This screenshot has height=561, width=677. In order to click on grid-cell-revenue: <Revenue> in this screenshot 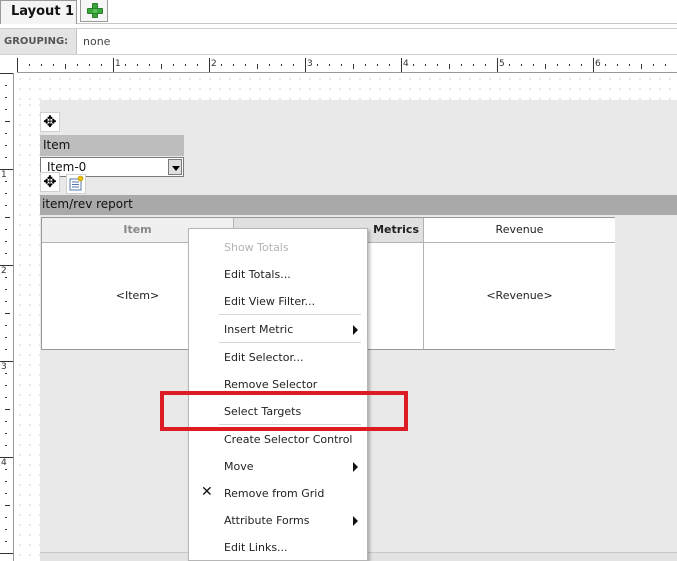, I will do `click(519, 296)`.